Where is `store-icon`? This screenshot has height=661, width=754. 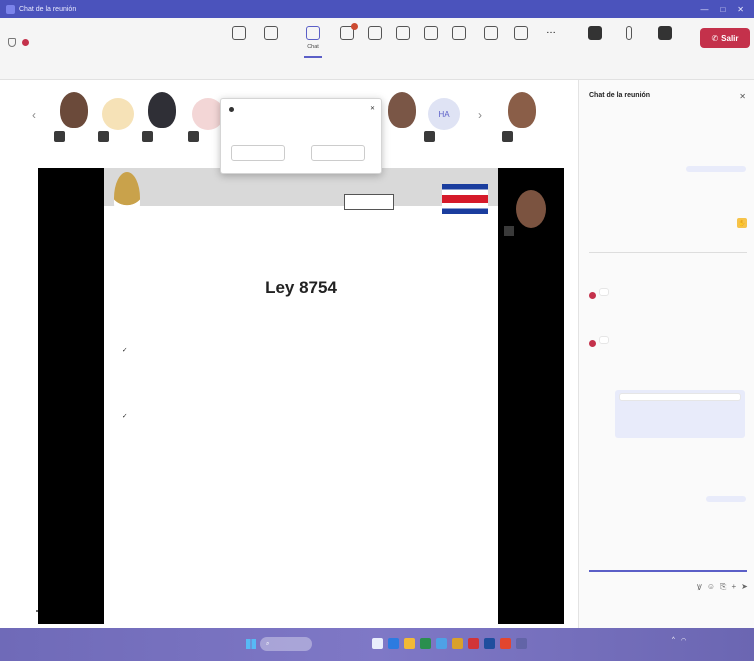
store-icon is located at coordinates (425, 643).